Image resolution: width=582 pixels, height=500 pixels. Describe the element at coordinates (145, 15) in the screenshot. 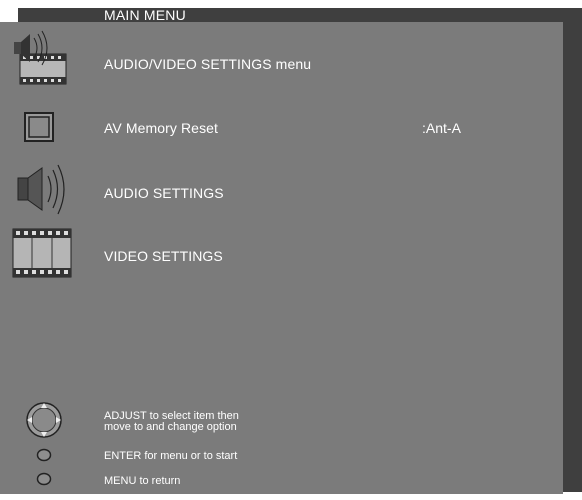

I see `menu-title: MAIN MENU` at that location.